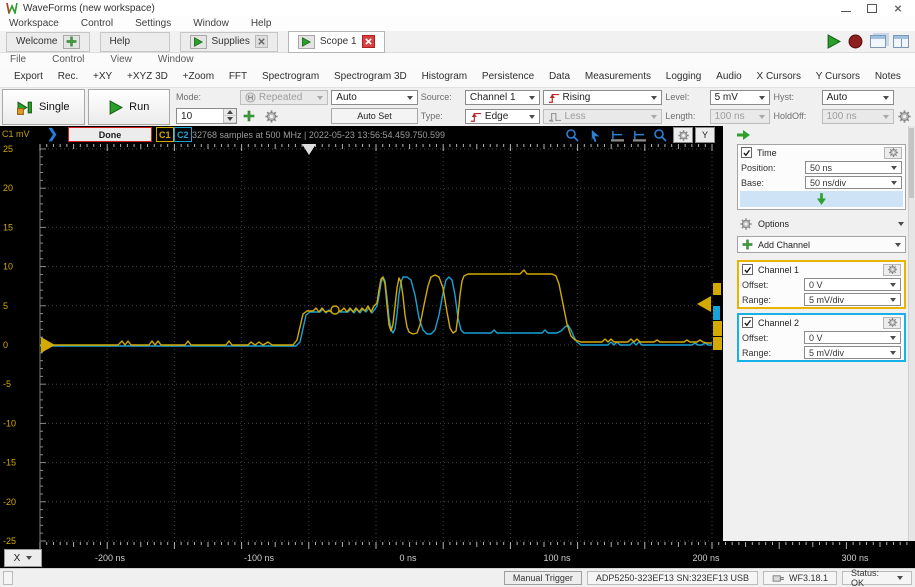 The width and height of the screenshot is (915, 587). Describe the element at coordinates (211, 23) in the screenshot. I see `menu-item: Window` at that location.